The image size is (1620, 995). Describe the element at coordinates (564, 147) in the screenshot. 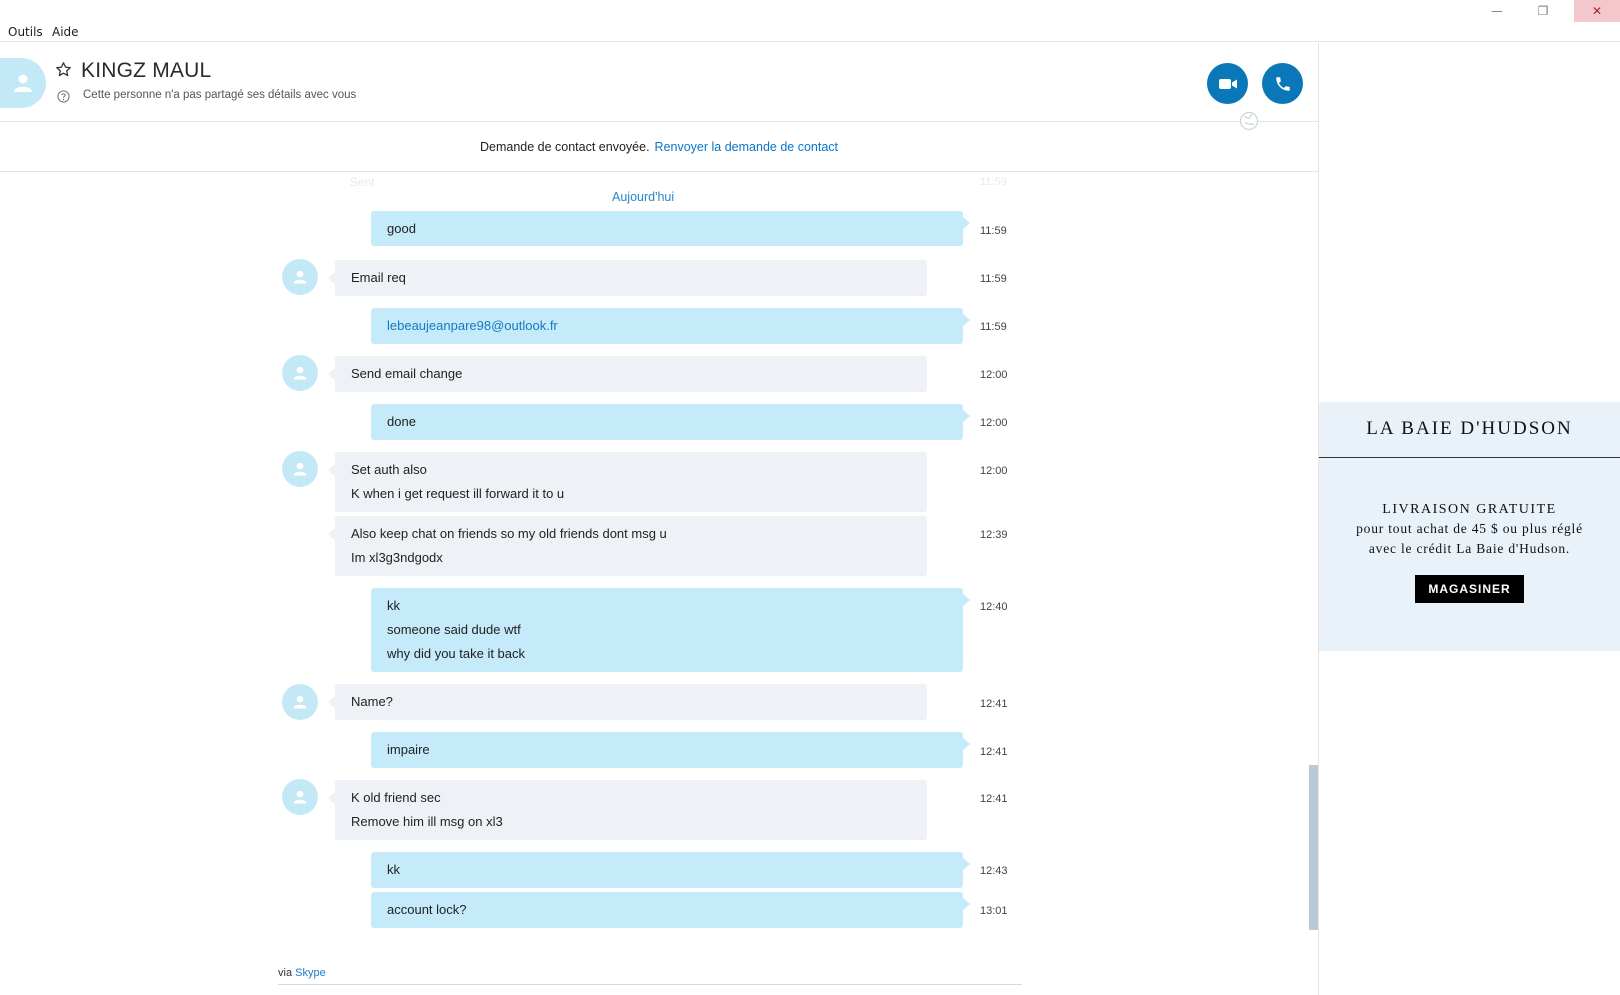

I see `request-sent-text: Demande de contact envoyée.` at that location.